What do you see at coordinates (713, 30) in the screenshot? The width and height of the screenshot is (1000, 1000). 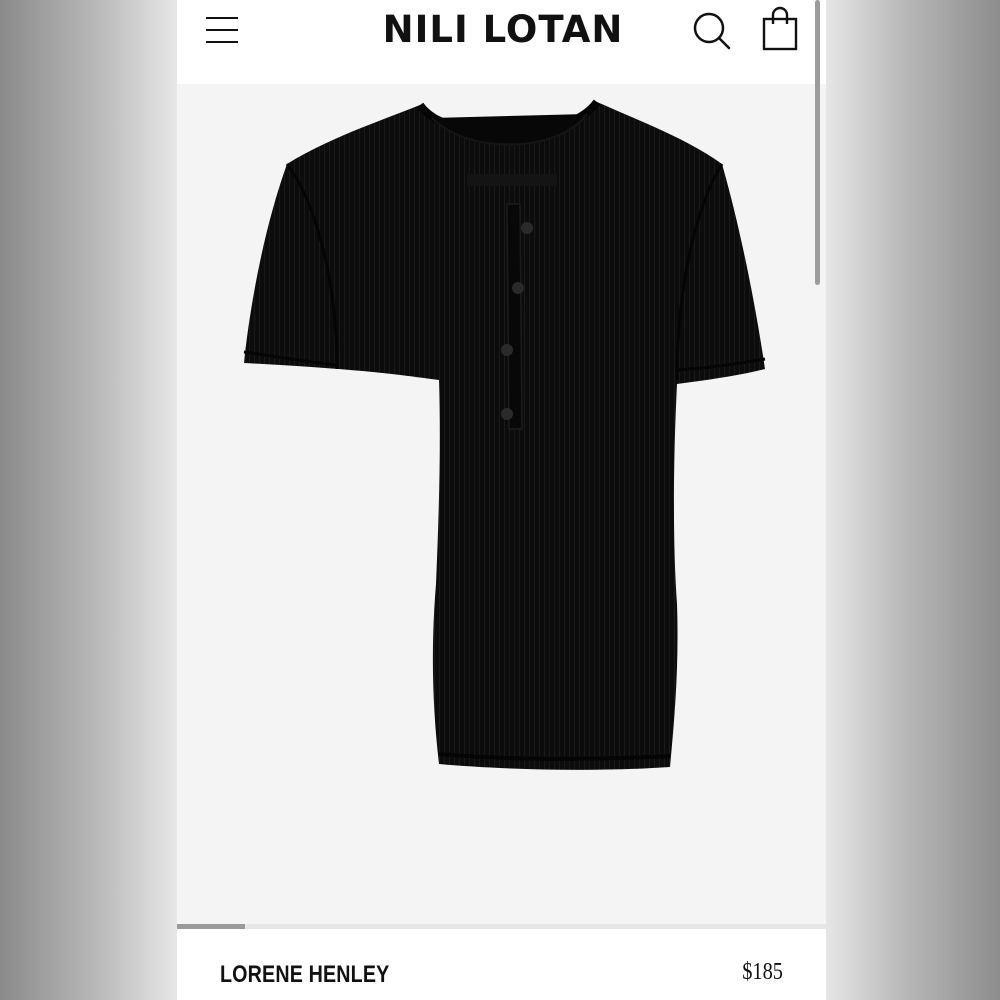 I see `search-icon` at bounding box center [713, 30].